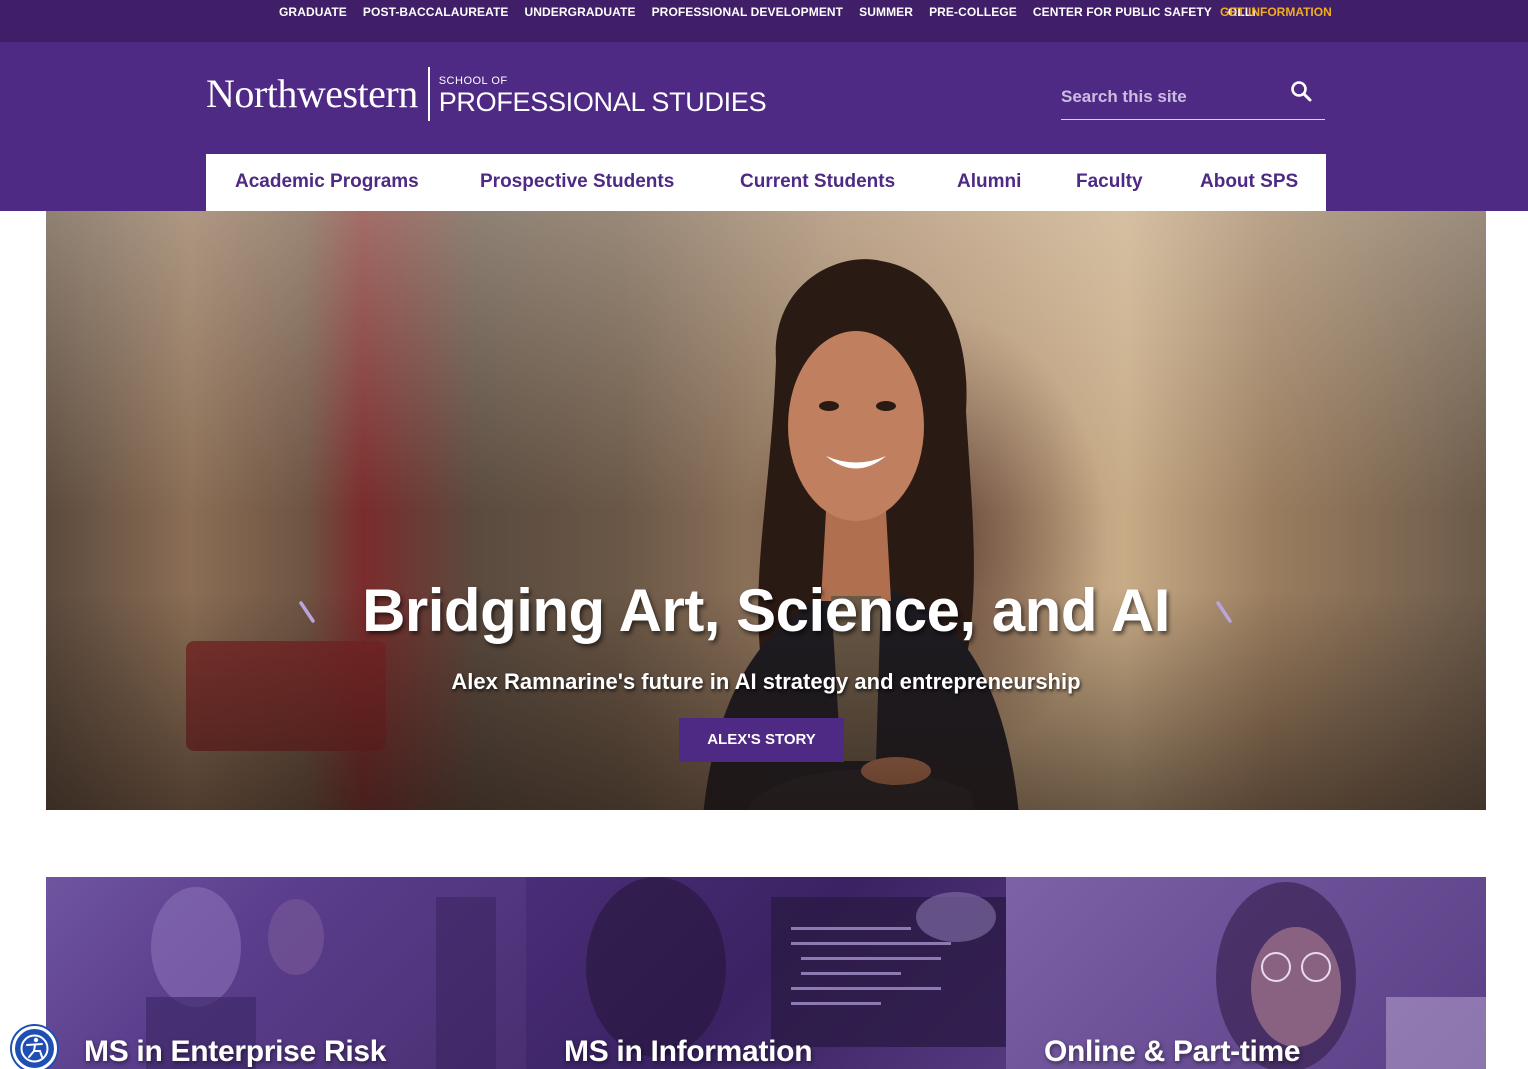 The height and width of the screenshot is (1069, 1528). I want to click on nav-academic-programs: Academic Programs, so click(327, 182).